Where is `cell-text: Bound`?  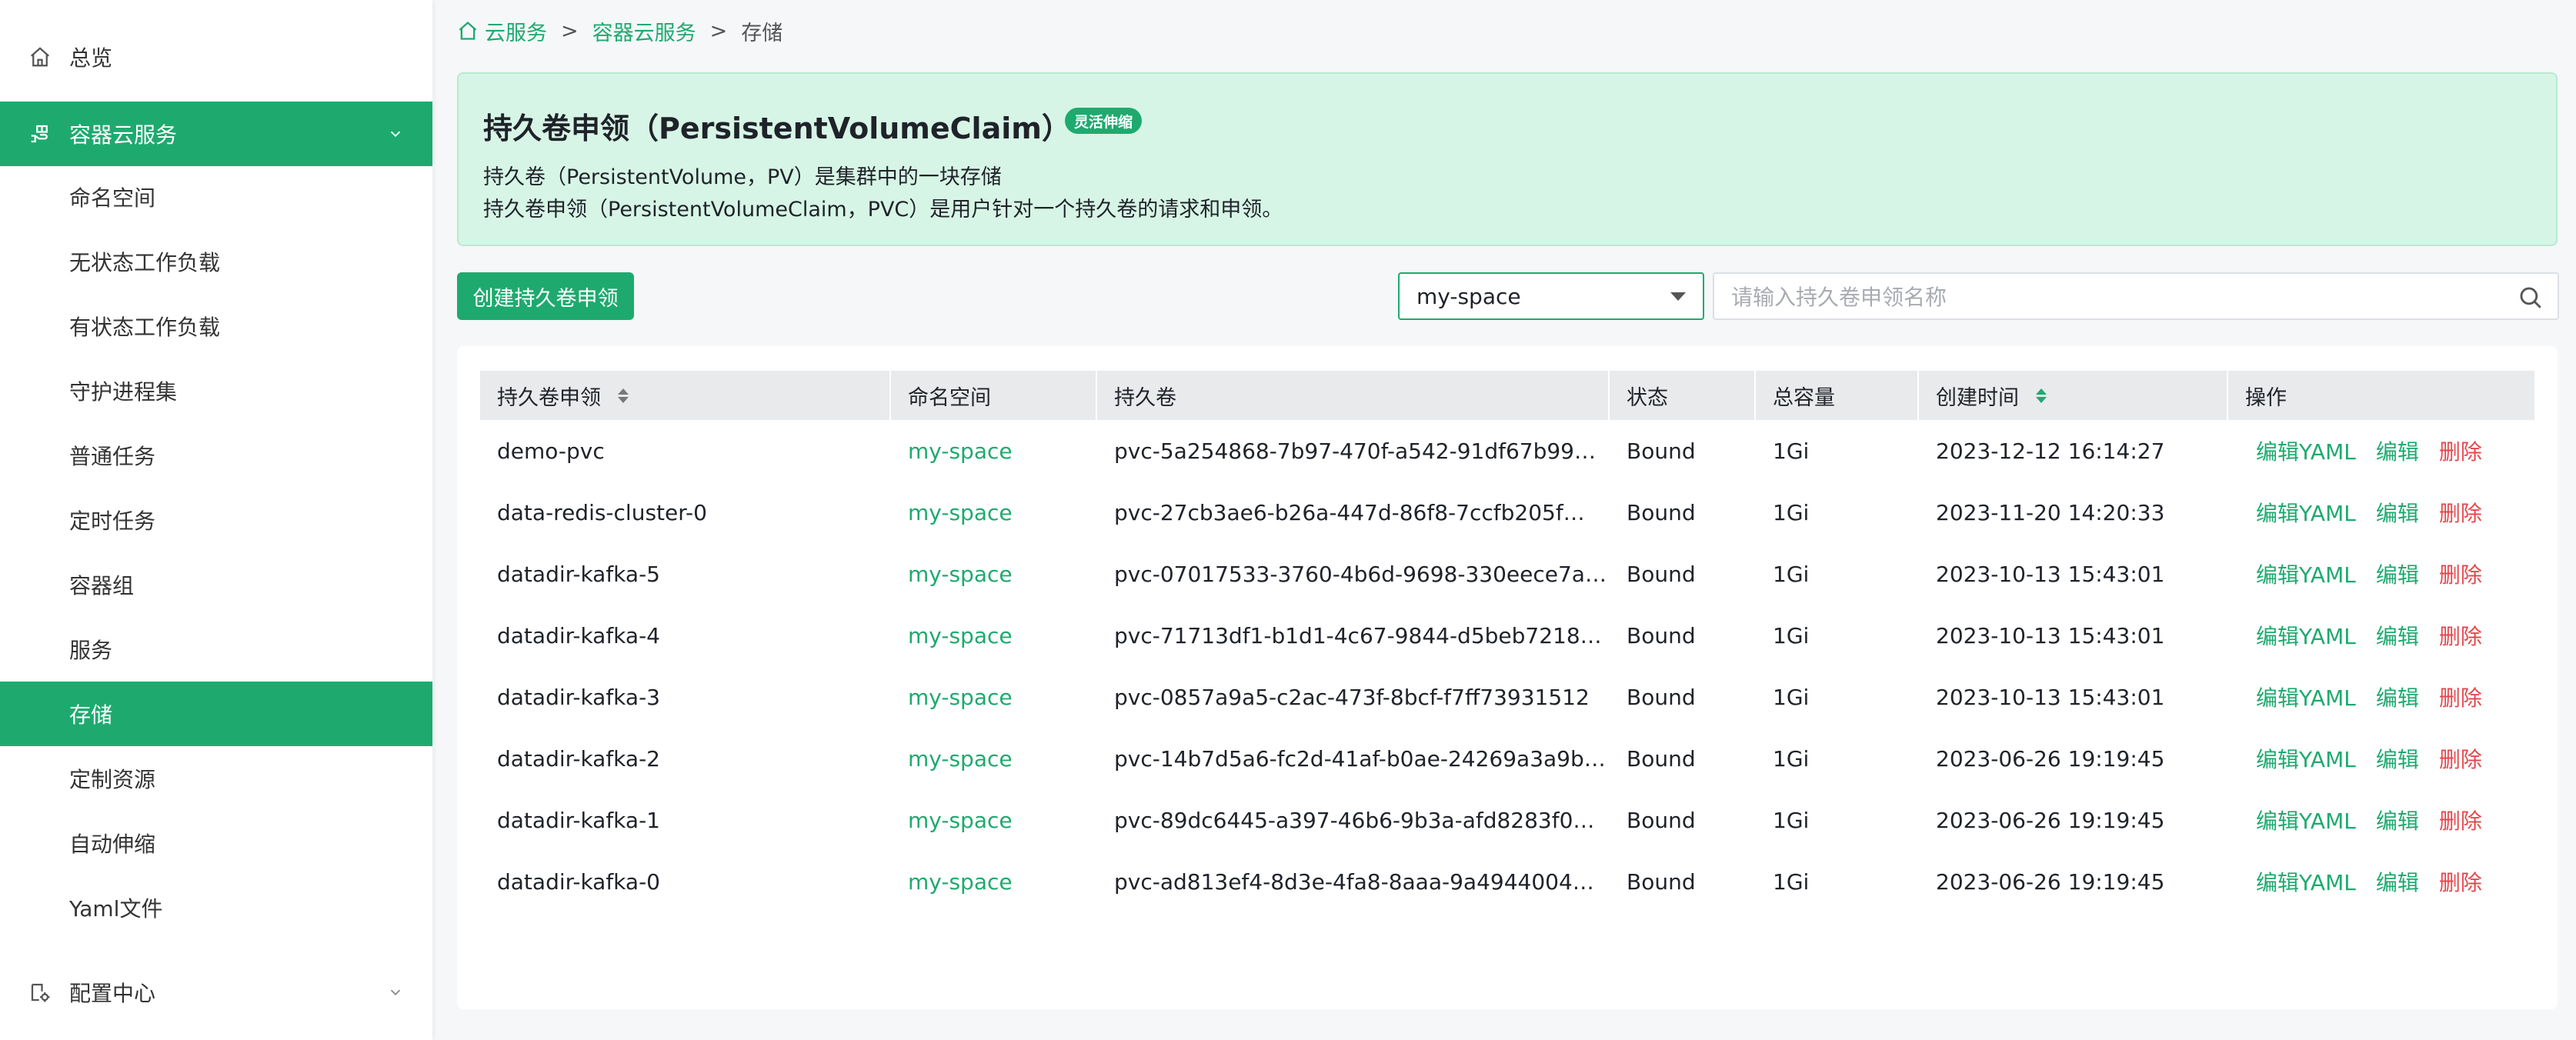 cell-text: Bound is located at coordinates (1661, 635).